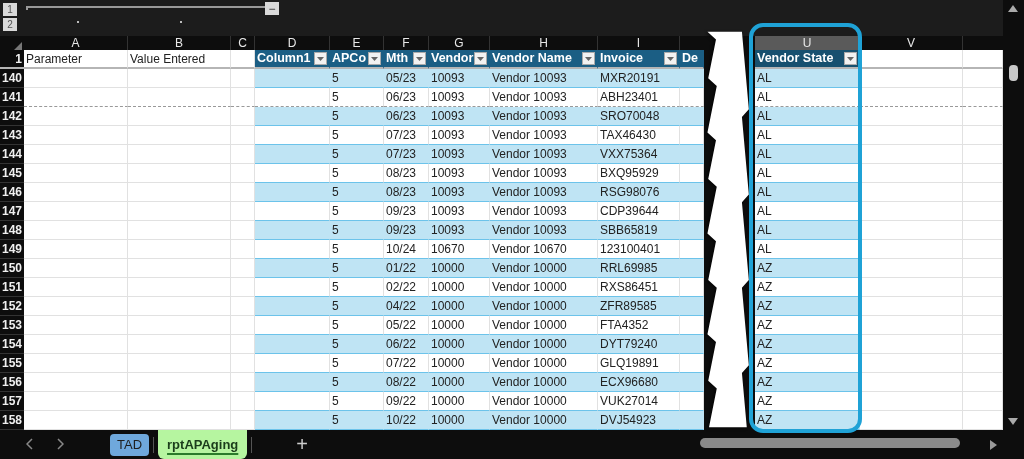 This screenshot has height=459, width=1024. What do you see at coordinates (406, 382) in the screenshot?
I see `table-cell: 08/22` at bounding box center [406, 382].